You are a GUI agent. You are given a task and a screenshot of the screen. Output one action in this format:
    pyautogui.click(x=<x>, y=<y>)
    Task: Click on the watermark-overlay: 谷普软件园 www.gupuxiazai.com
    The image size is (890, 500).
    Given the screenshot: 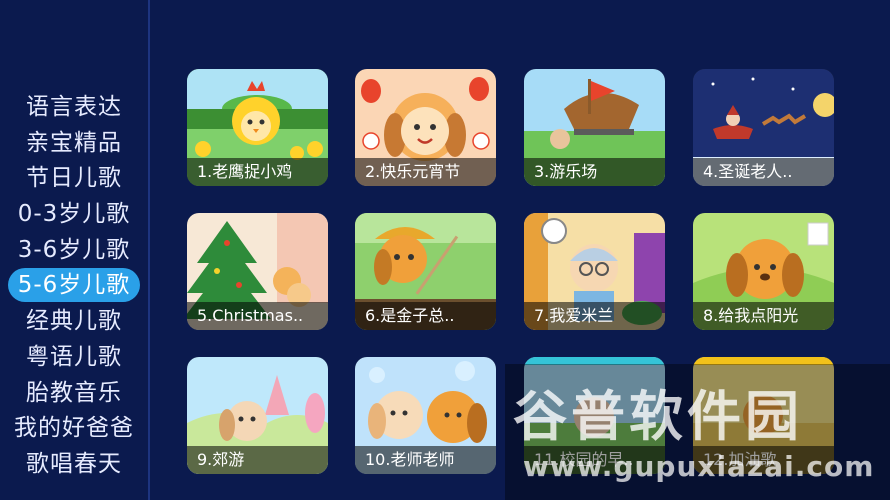 What is the action you would take?
    pyautogui.click(x=697, y=432)
    